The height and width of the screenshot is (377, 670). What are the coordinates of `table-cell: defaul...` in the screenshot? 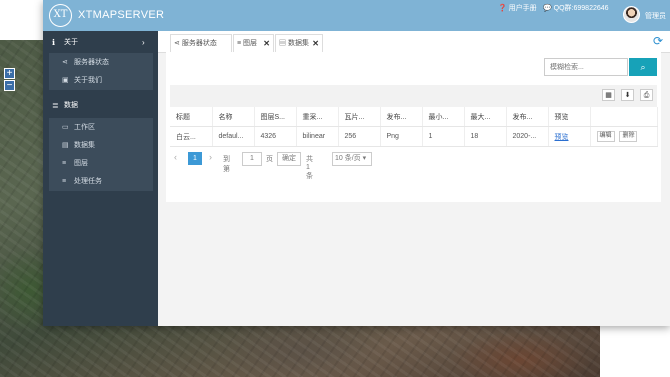 It's located at (233, 136).